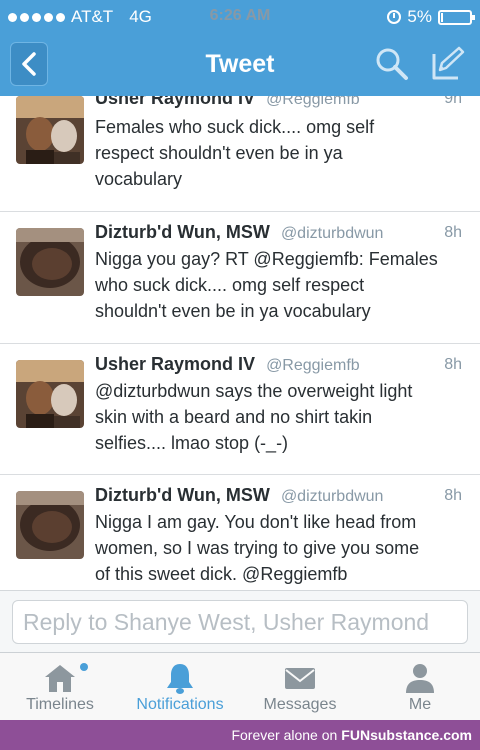 Image resolution: width=480 pixels, height=750 pixels. I want to click on tweet-time: 9h, so click(453, 101).